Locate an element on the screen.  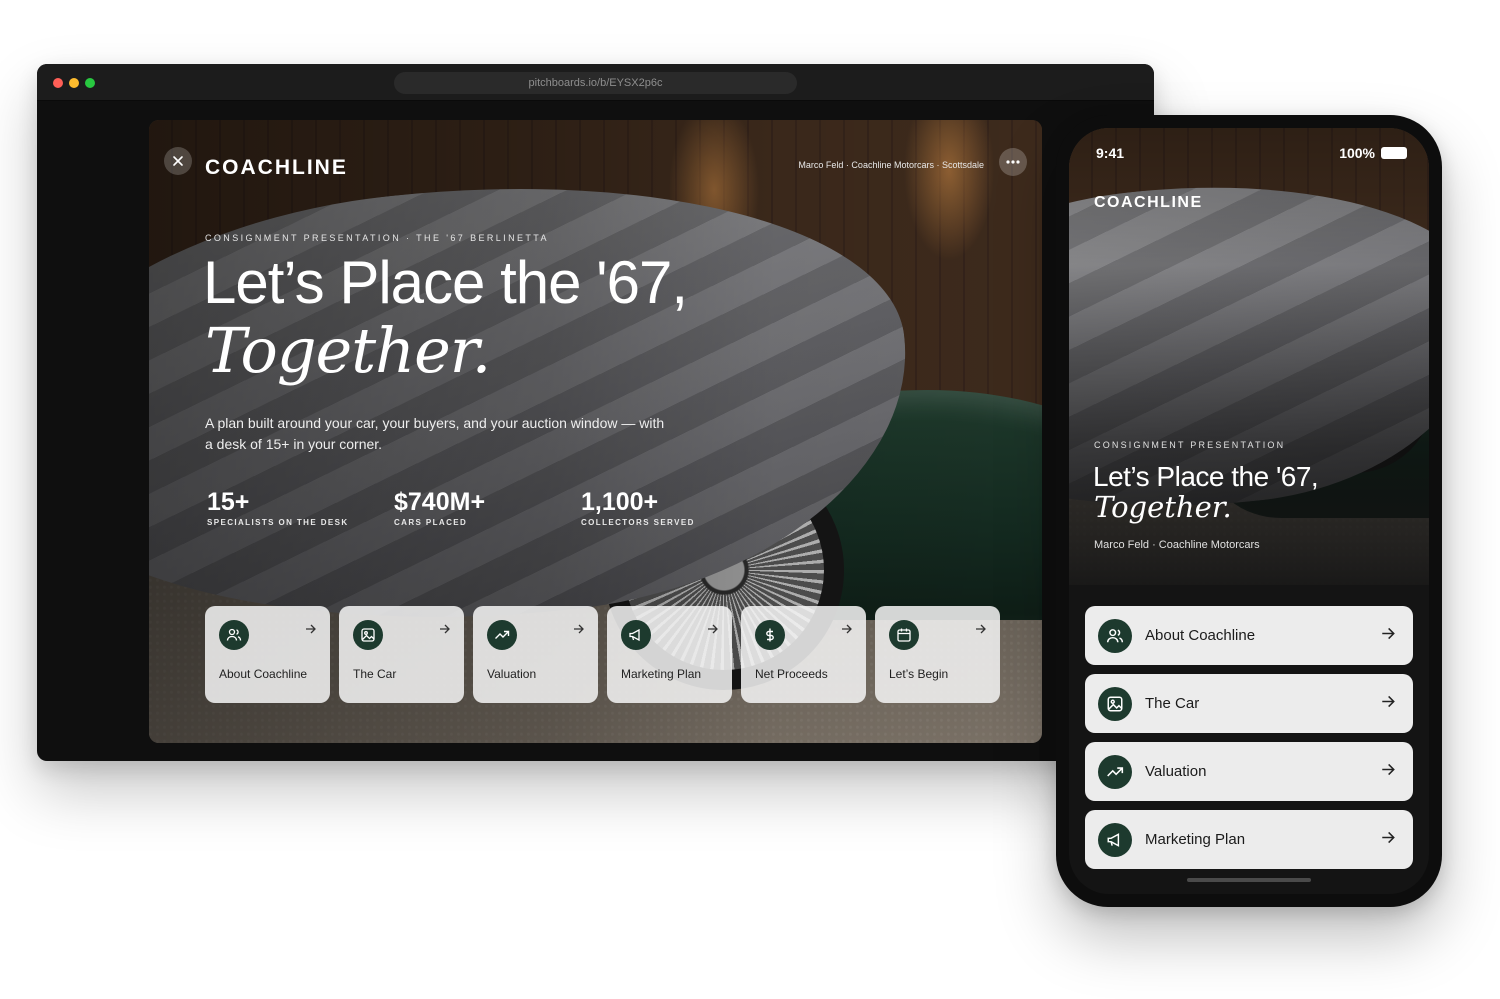
close-icon is located at coordinates (178, 161).